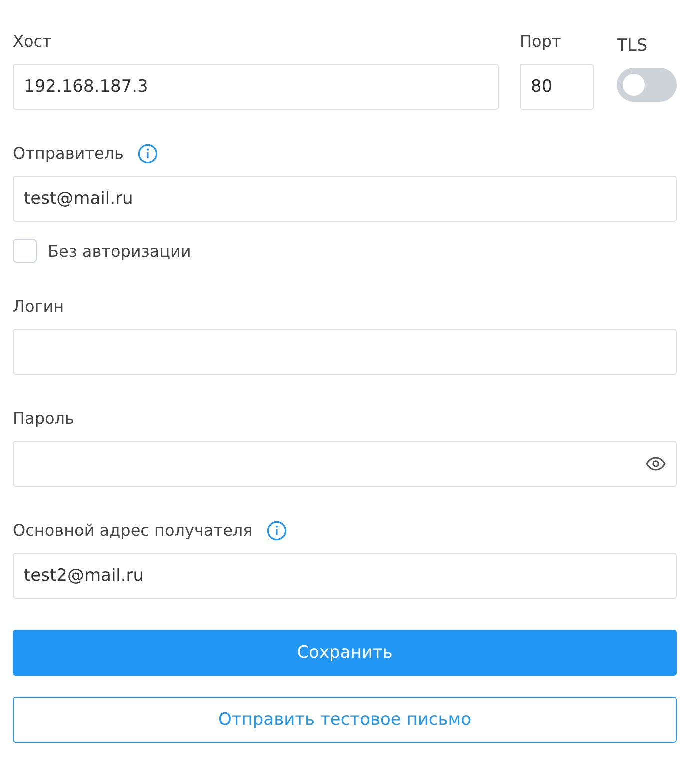 The width and height of the screenshot is (699, 757). Describe the element at coordinates (541, 42) in the screenshot. I see `field-label: Порт` at that location.